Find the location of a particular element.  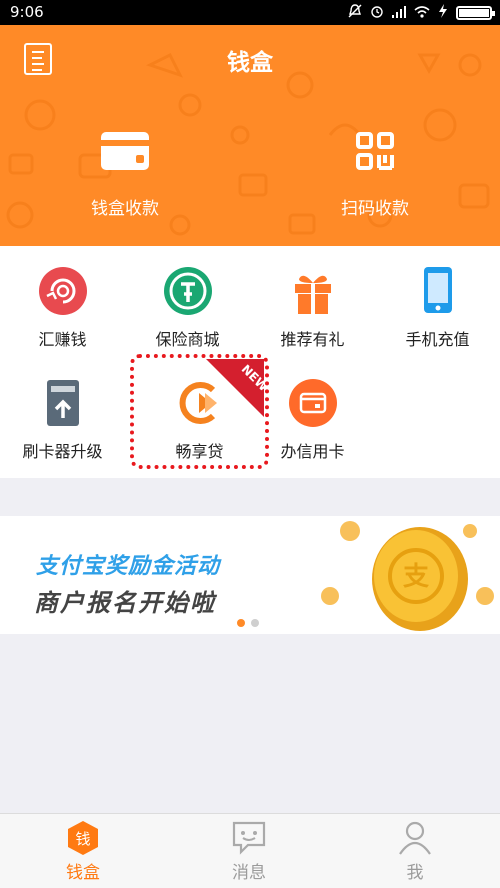

tab-me: 我 is located at coordinates (415, 851).